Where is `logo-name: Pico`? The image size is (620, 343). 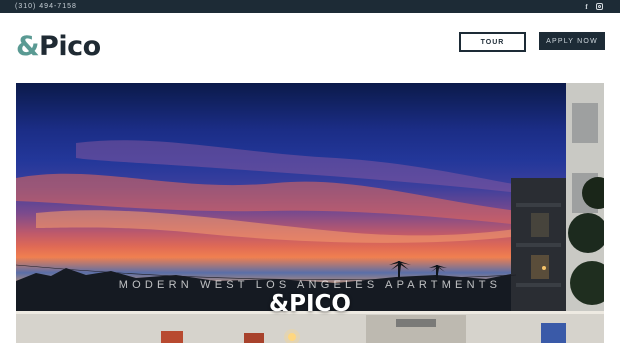
logo-name: Pico is located at coordinates (70, 46).